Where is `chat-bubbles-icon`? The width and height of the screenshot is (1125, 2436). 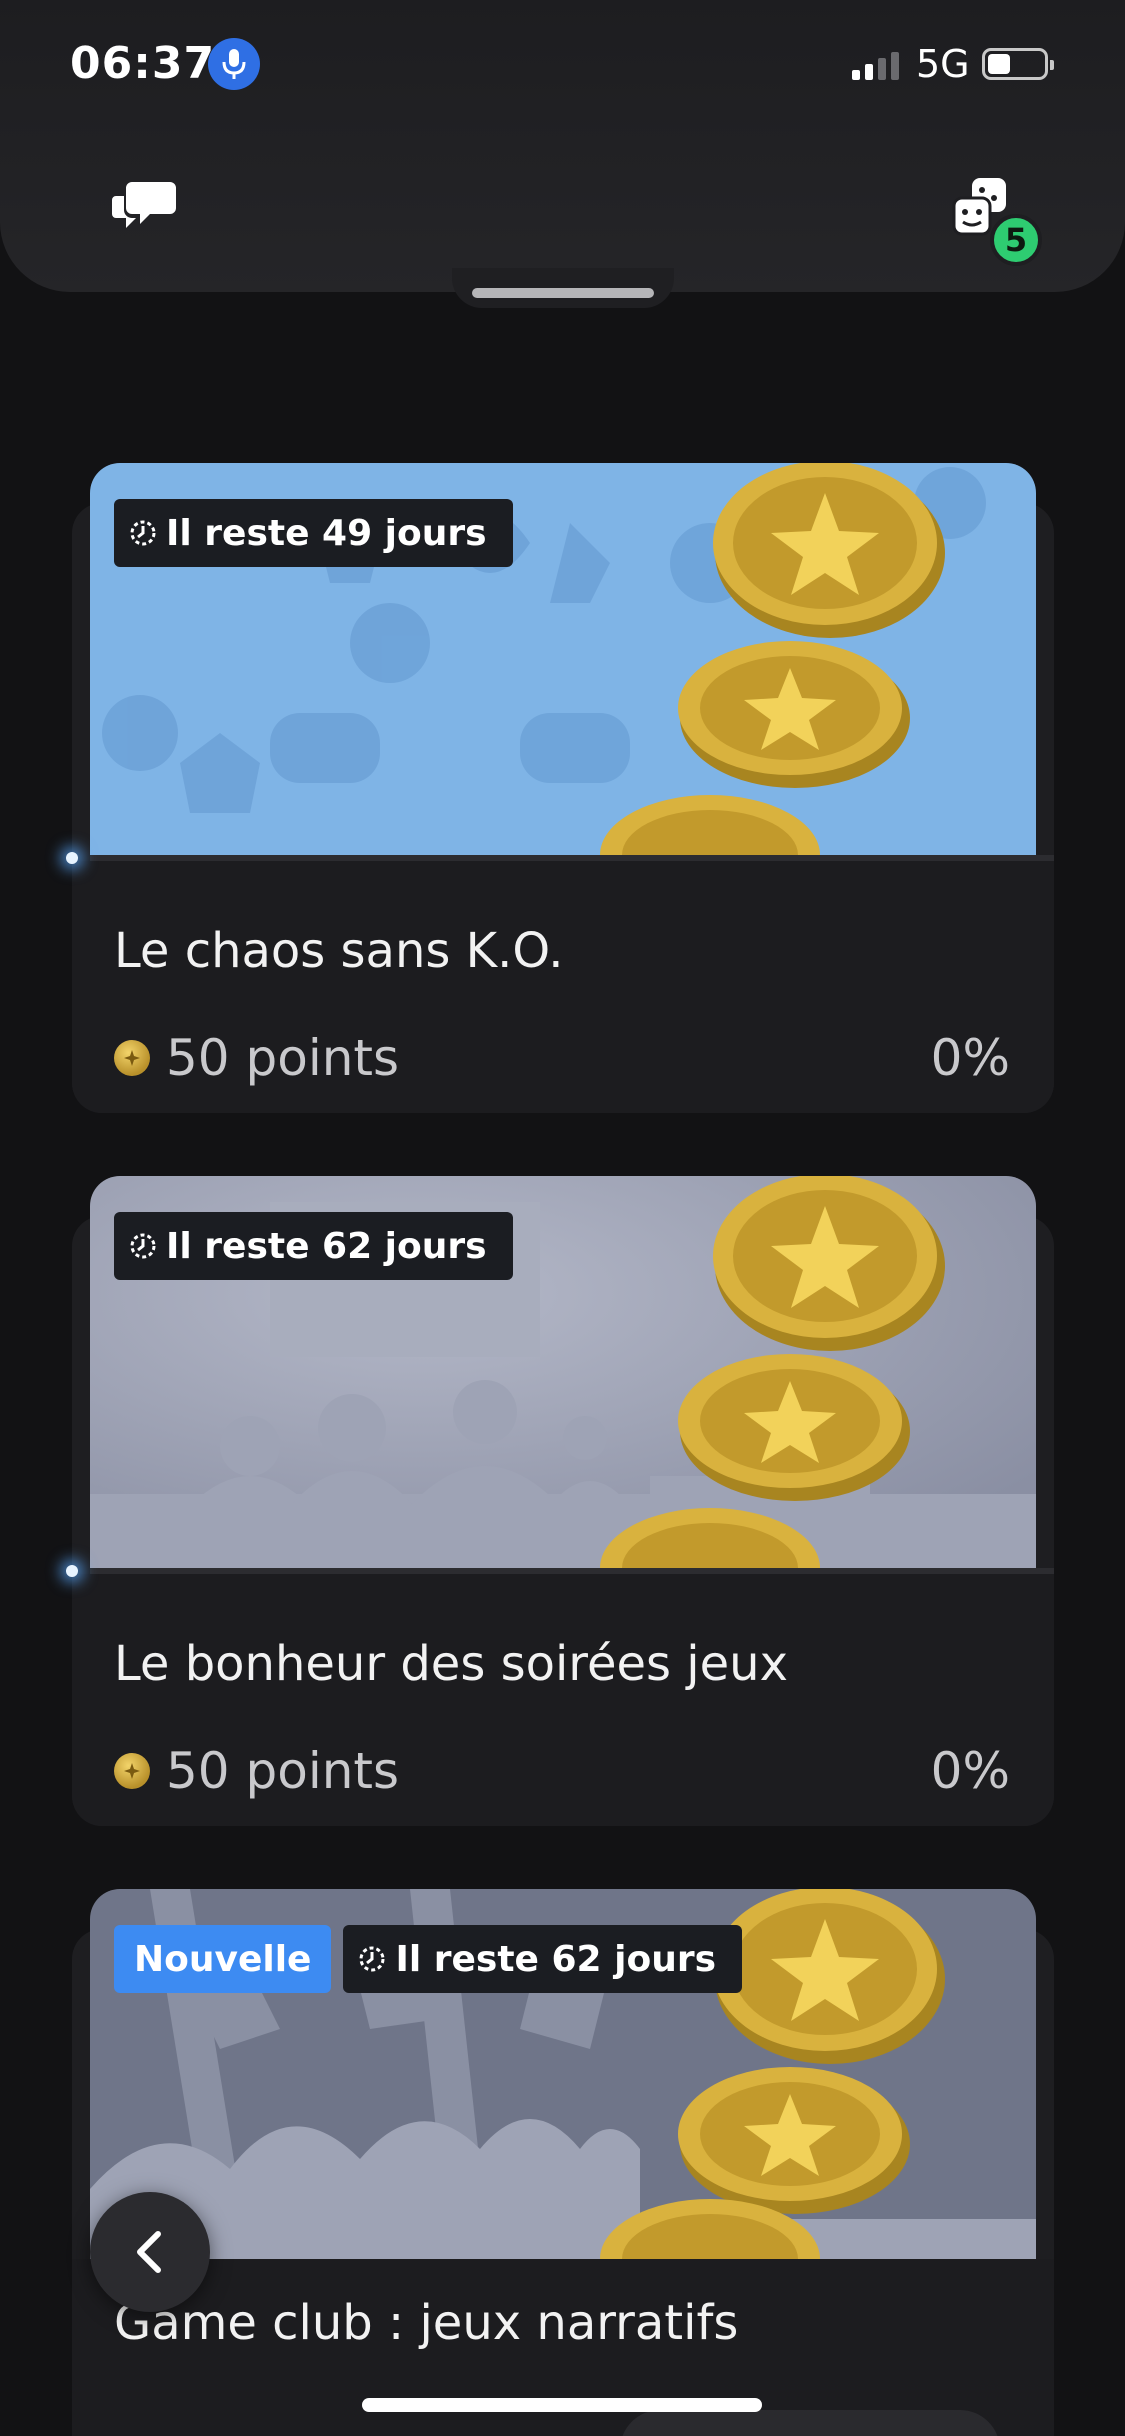
chat-bubbles-icon is located at coordinates (144, 208).